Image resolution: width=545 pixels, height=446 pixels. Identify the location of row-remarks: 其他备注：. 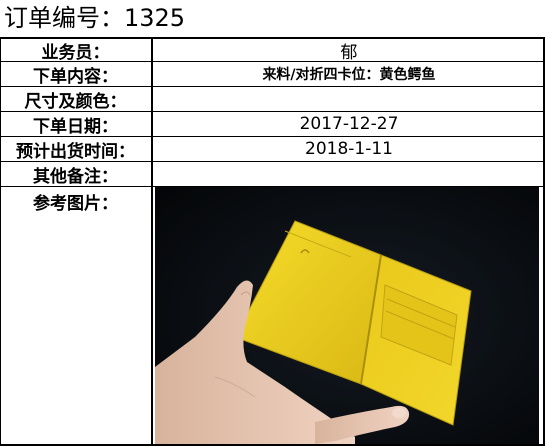
(272, 174).